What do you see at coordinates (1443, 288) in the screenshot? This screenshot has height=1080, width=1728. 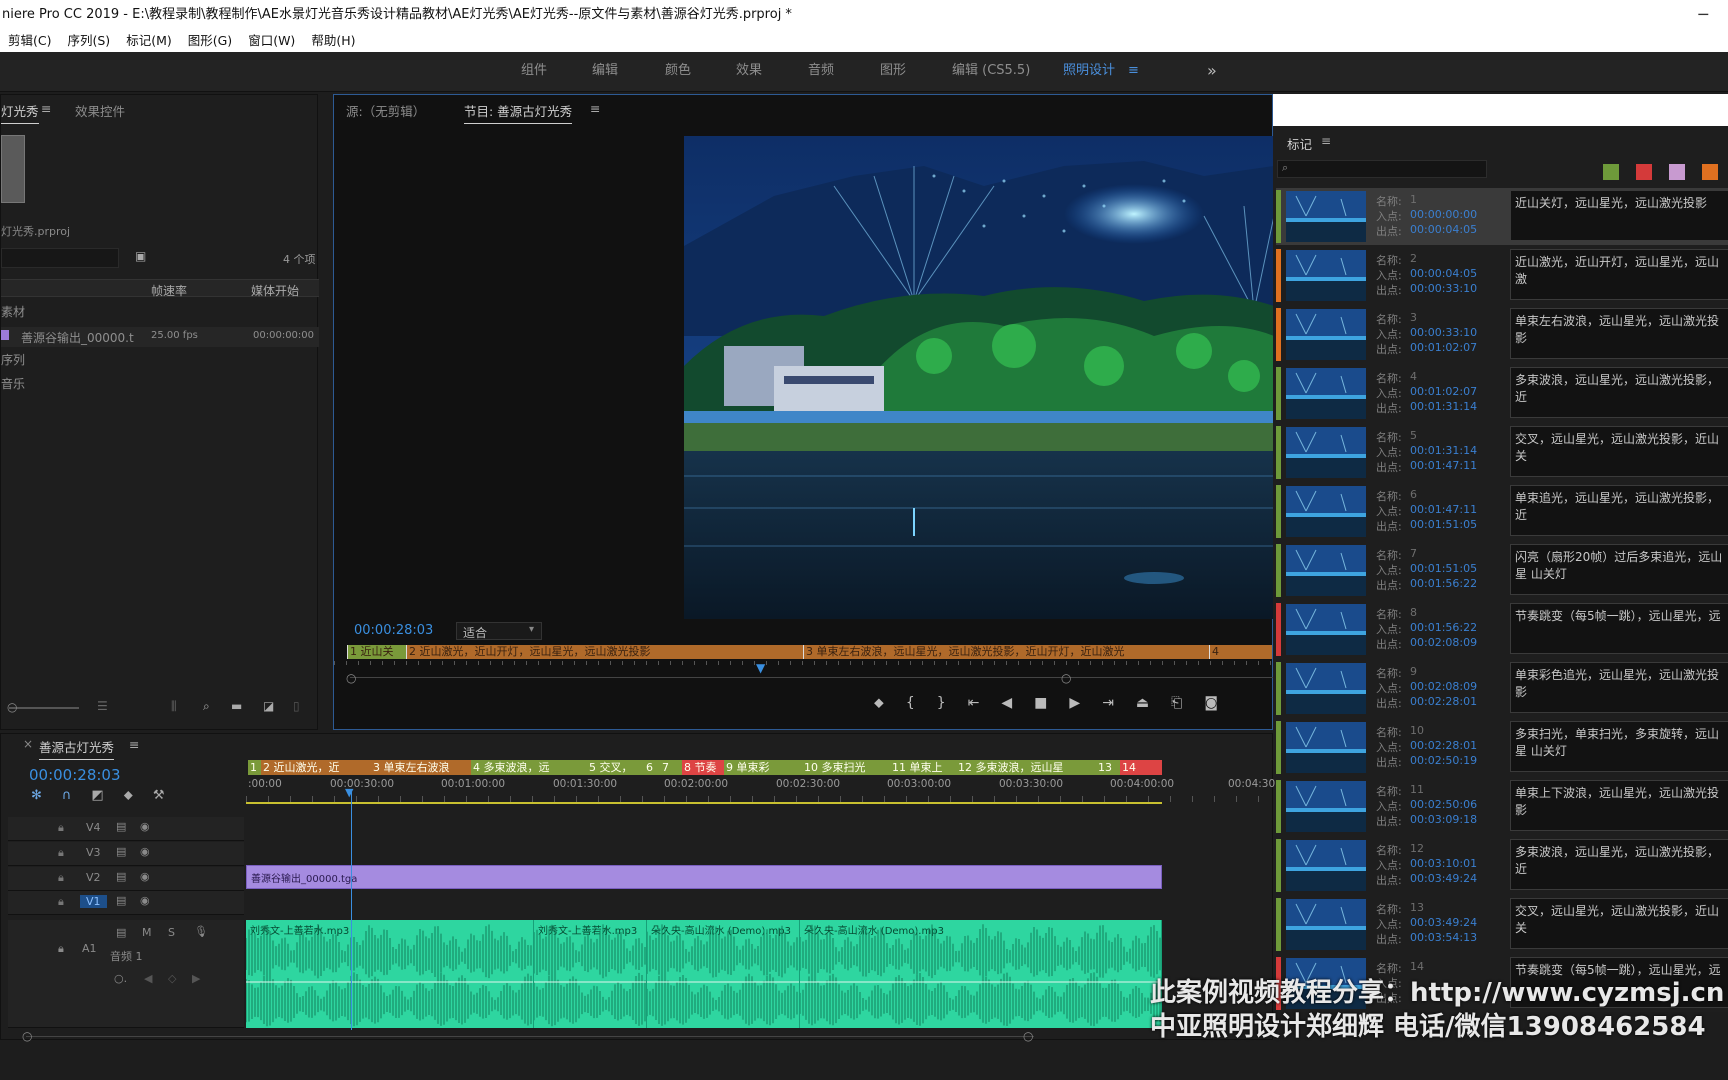 I see `marker-out-point: 00:00:33:10` at bounding box center [1443, 288].